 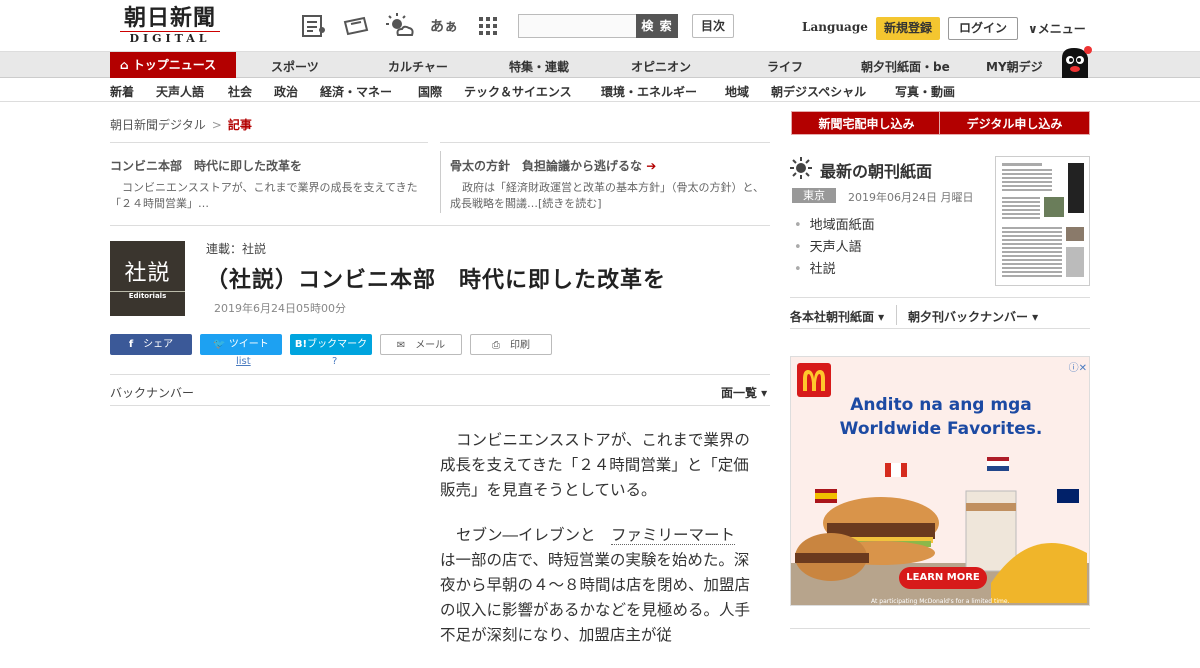 I want to click on breadcrumb-home: 朝日新聞デジタル, so click(x=158, y=125).